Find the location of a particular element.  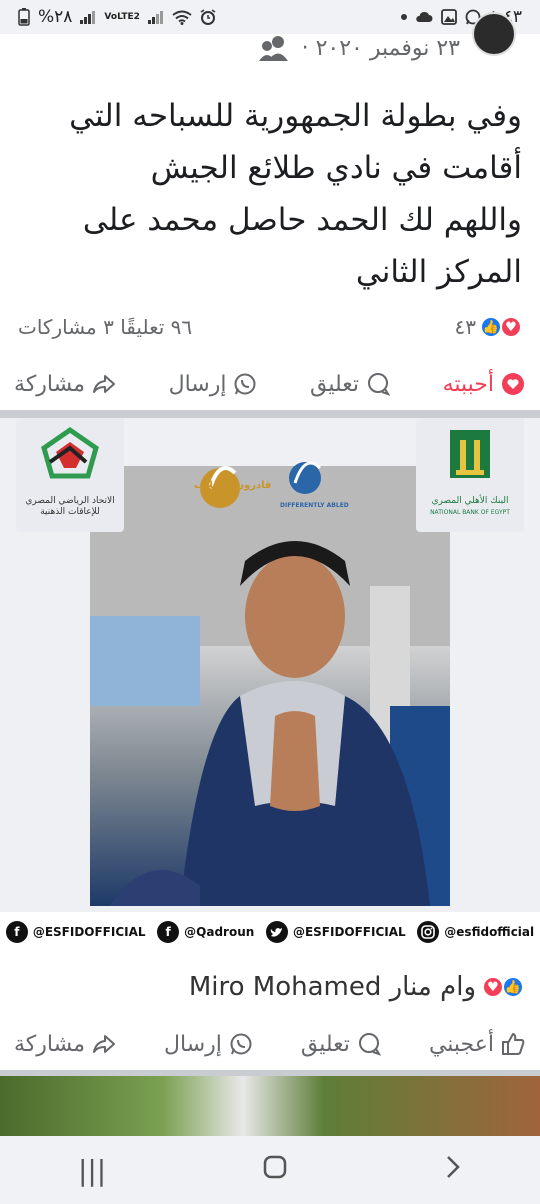

love-button: أحببته is located at coordinates (484, 384).